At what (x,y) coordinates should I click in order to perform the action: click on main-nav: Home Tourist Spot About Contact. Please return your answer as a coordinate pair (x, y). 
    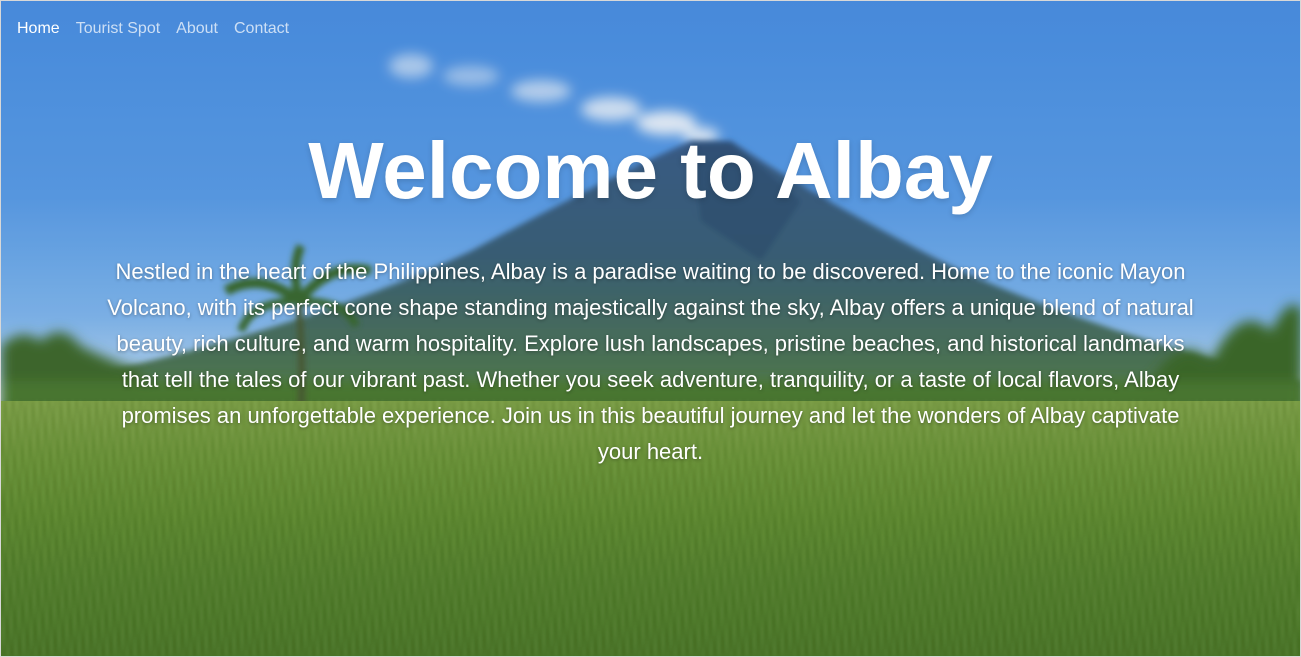
    Looking at the image, I should click on (161, 29).